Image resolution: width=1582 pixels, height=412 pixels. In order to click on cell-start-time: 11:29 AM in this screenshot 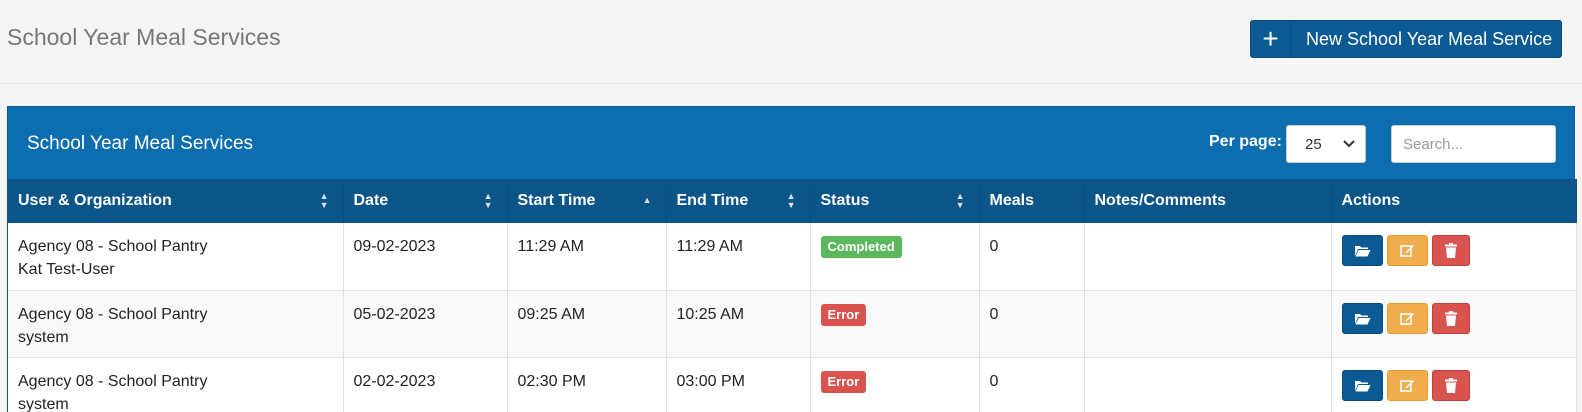, I will do `click(587, 257)`.